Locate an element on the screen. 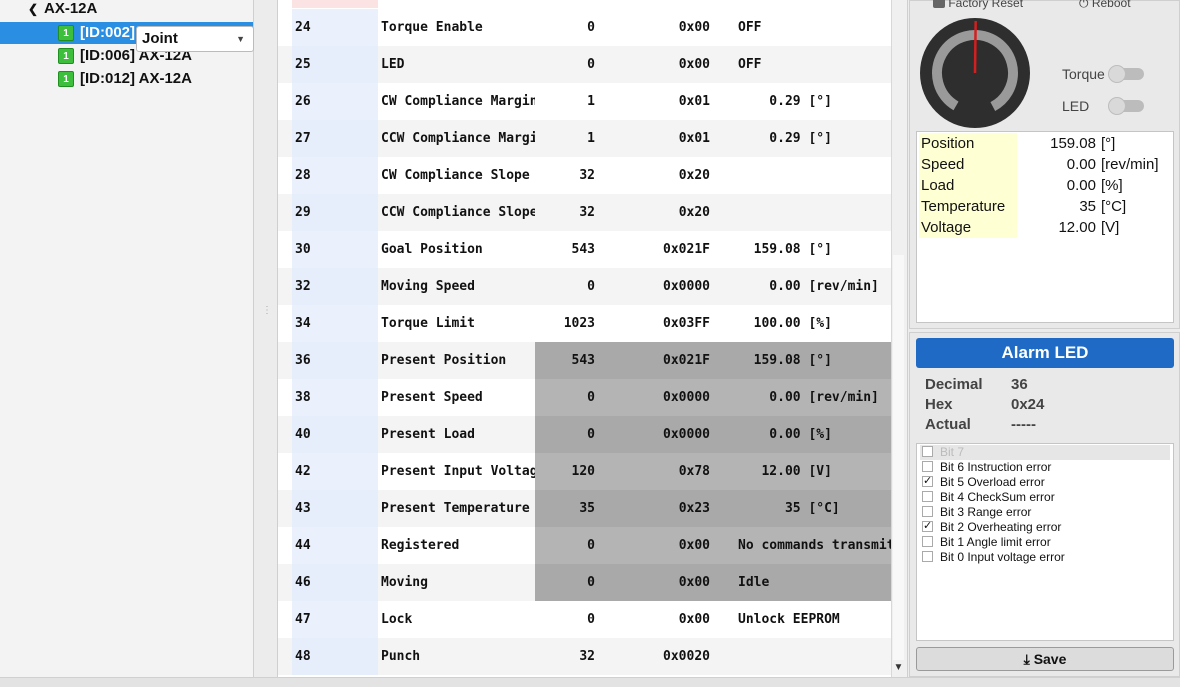 The height and width of the screenshot is (687, 1180). table-row: 30 Goal Position 543 0x021F 159.08 [°] is located at coordinates (585, 249).